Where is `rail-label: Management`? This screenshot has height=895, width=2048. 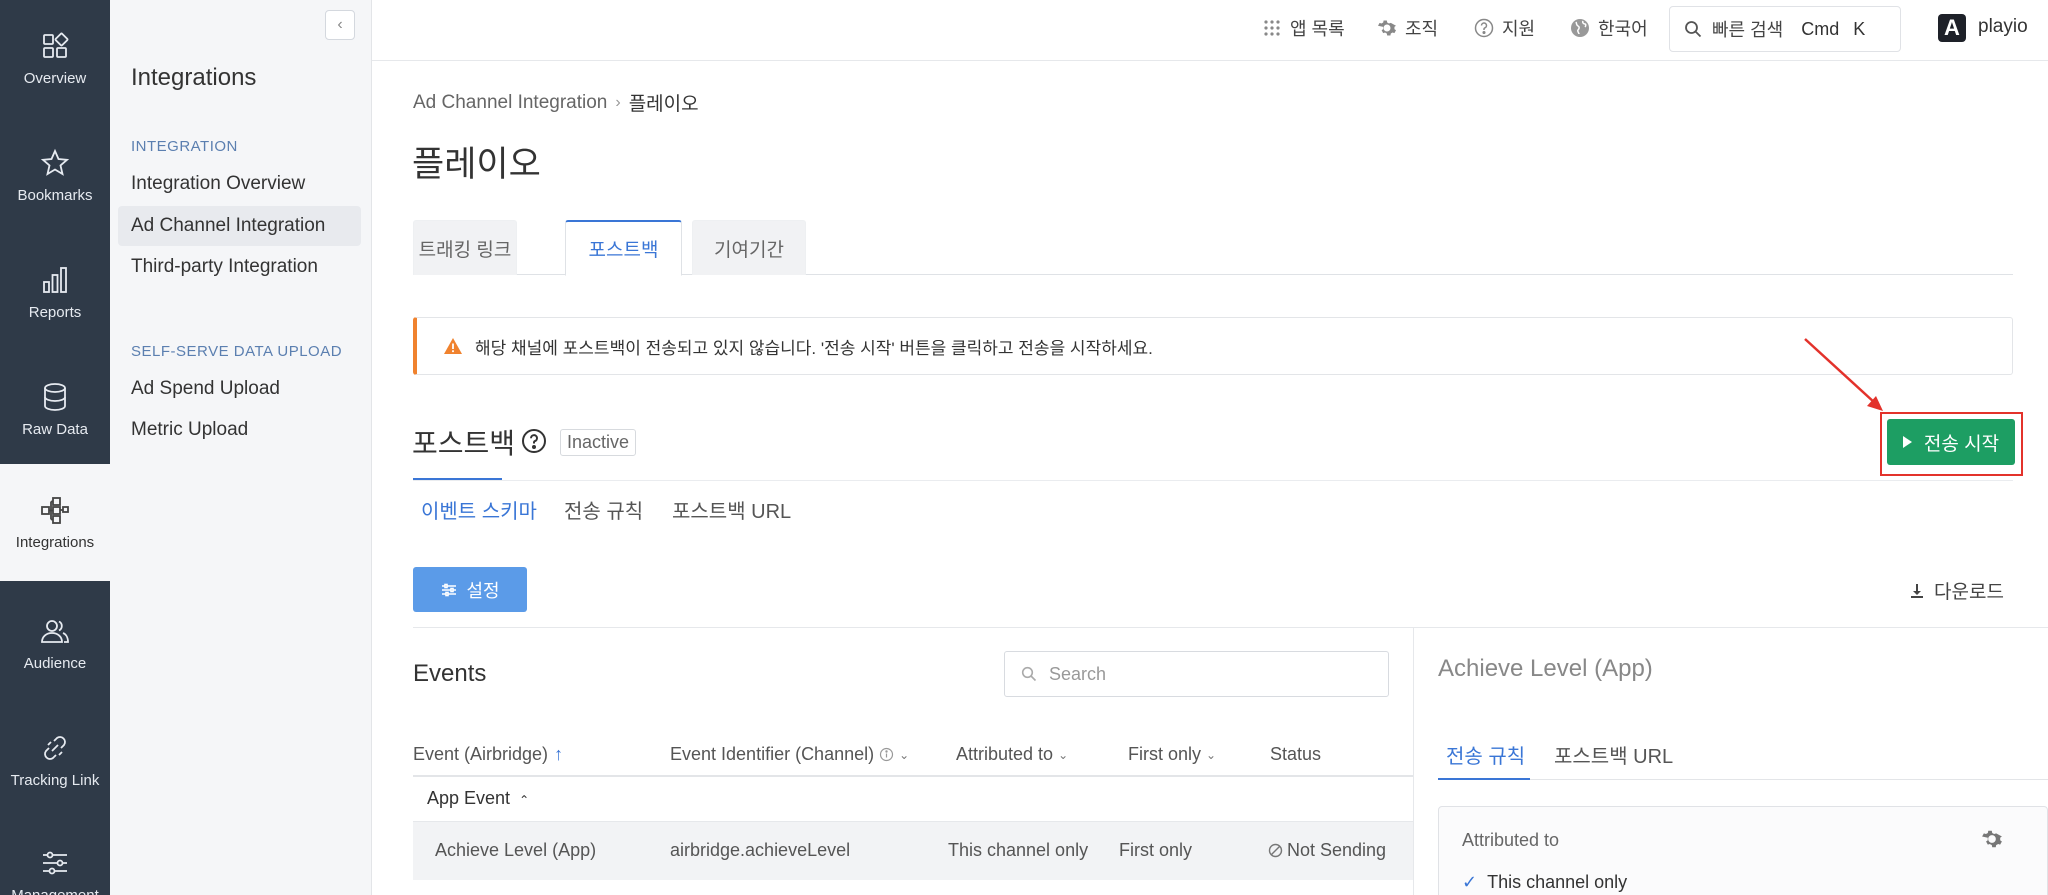
rail-label: Management is located at coordinates (55, 891).